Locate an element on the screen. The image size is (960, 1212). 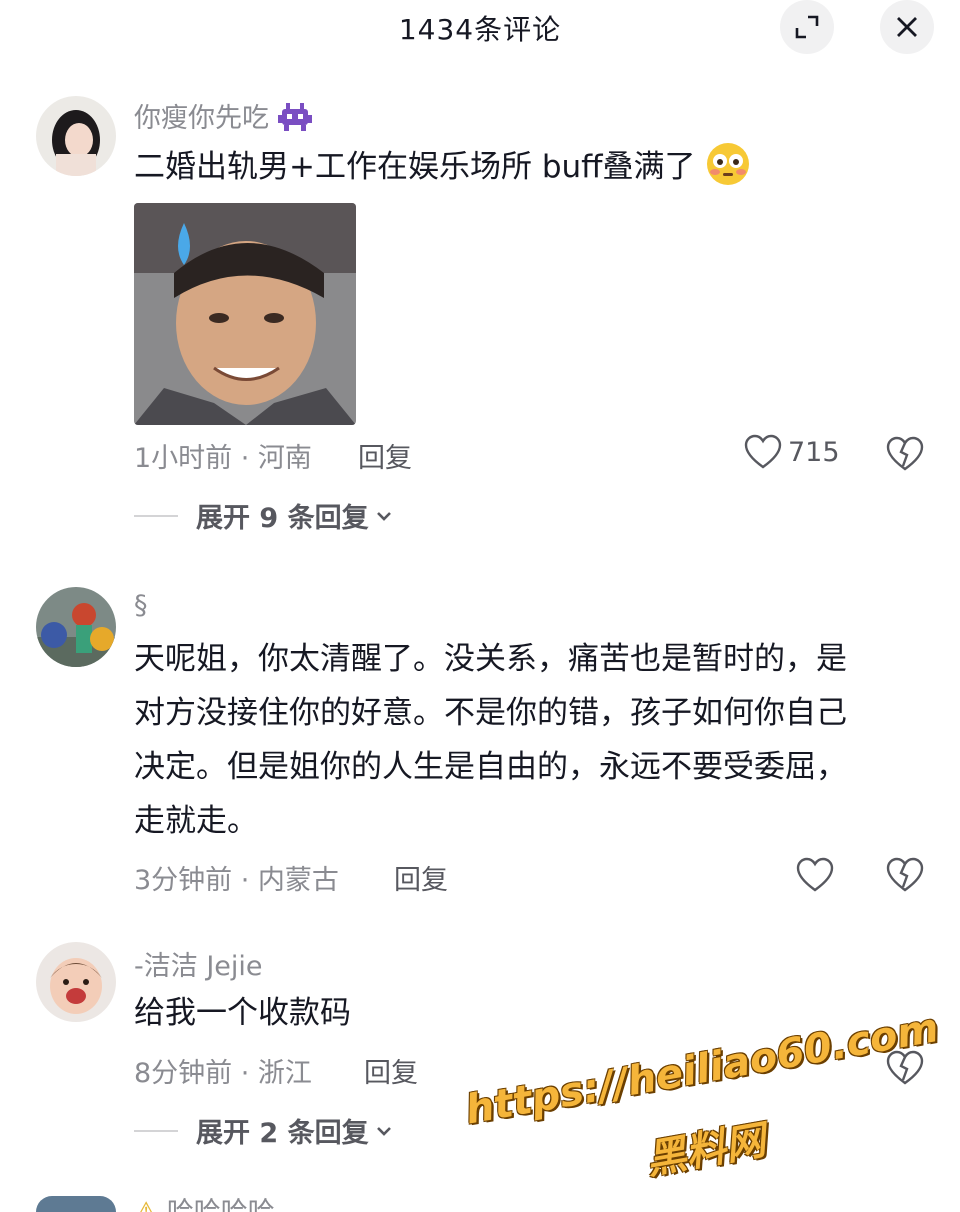
close-icon is located at coordinates (907, 27).